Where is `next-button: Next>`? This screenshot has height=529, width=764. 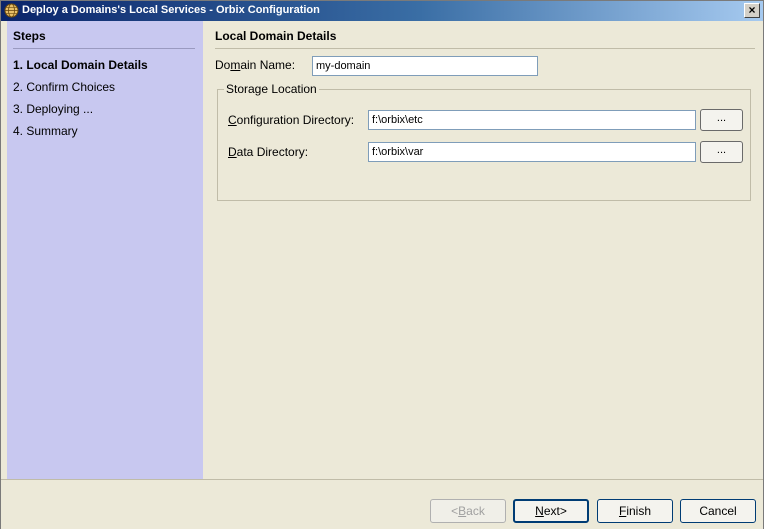
next-button: Next> is located at coordinates (551, 511).